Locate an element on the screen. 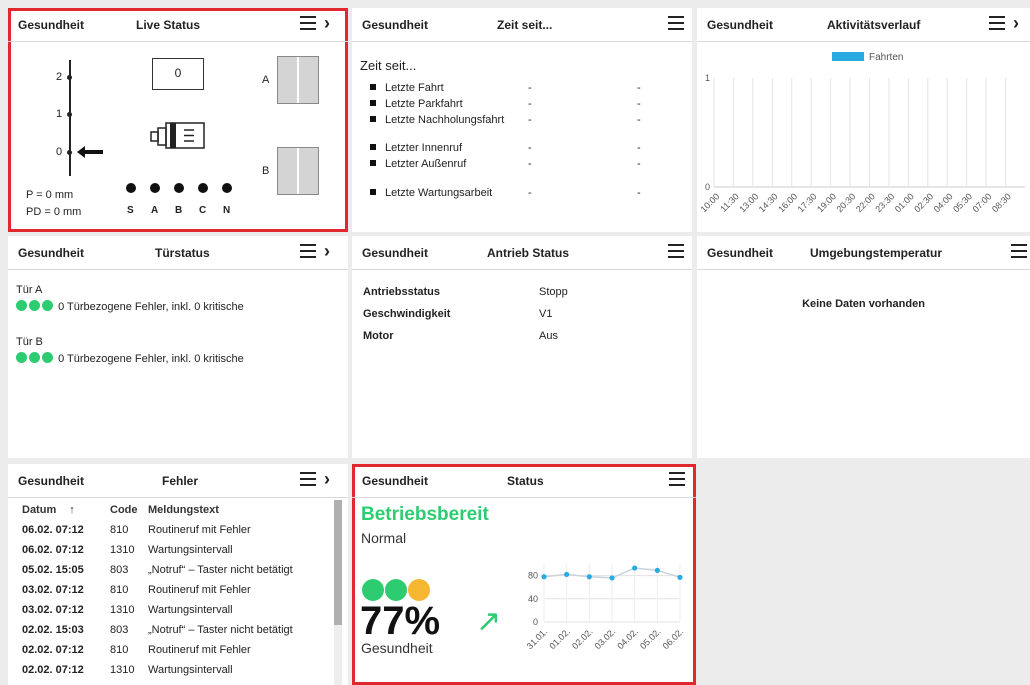 This screenshot has width=1030, height=685. y-tick-label: 80 is located at coordinates (533, 576).